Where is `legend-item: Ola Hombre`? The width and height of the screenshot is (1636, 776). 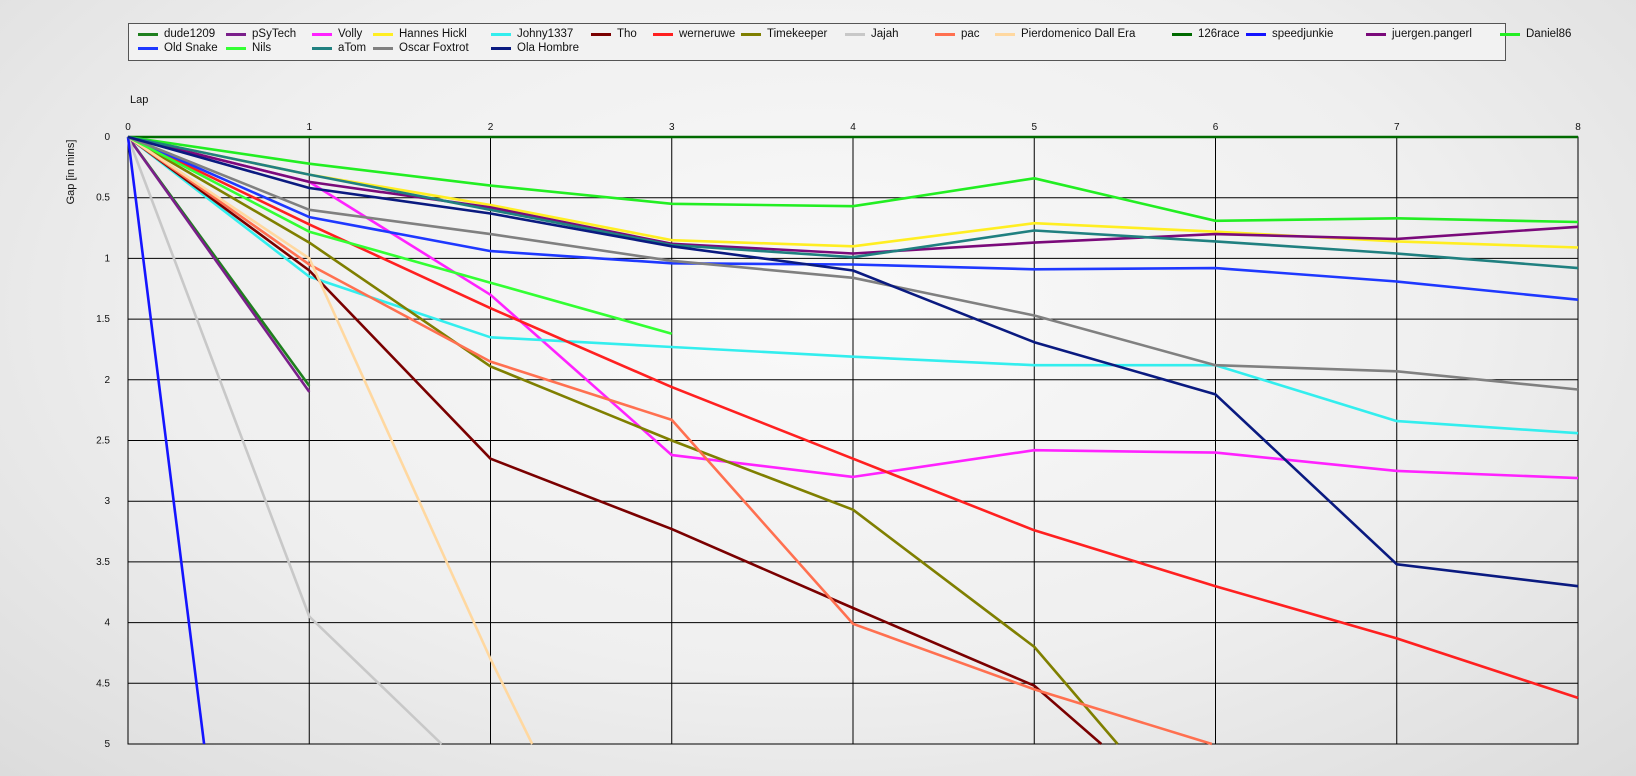
legend-item: Ola Hombre is located at coordinates (535, 48).